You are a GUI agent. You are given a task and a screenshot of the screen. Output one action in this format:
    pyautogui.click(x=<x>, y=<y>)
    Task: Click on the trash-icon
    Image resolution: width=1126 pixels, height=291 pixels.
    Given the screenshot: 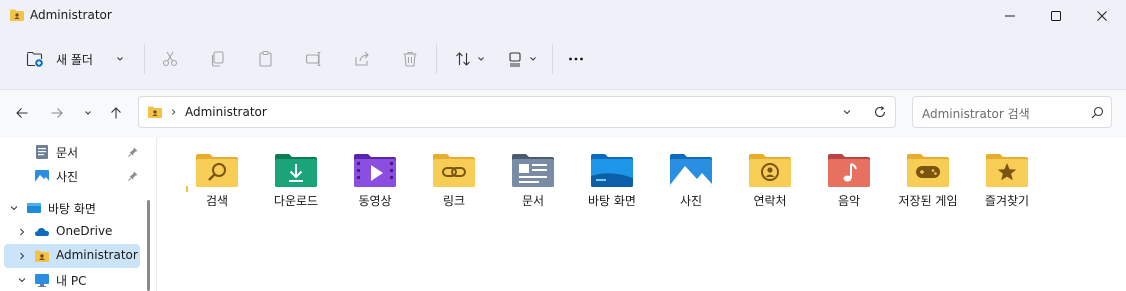 What is the action you would take?
    pyautogui.click(x=410, y=59)
    